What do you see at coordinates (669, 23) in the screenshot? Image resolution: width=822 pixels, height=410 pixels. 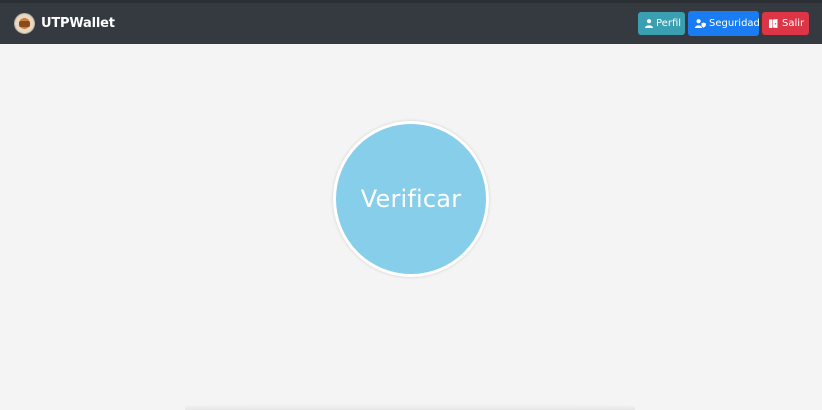 I see `perfil-label: Perfil` at bounding box center [669, 23].